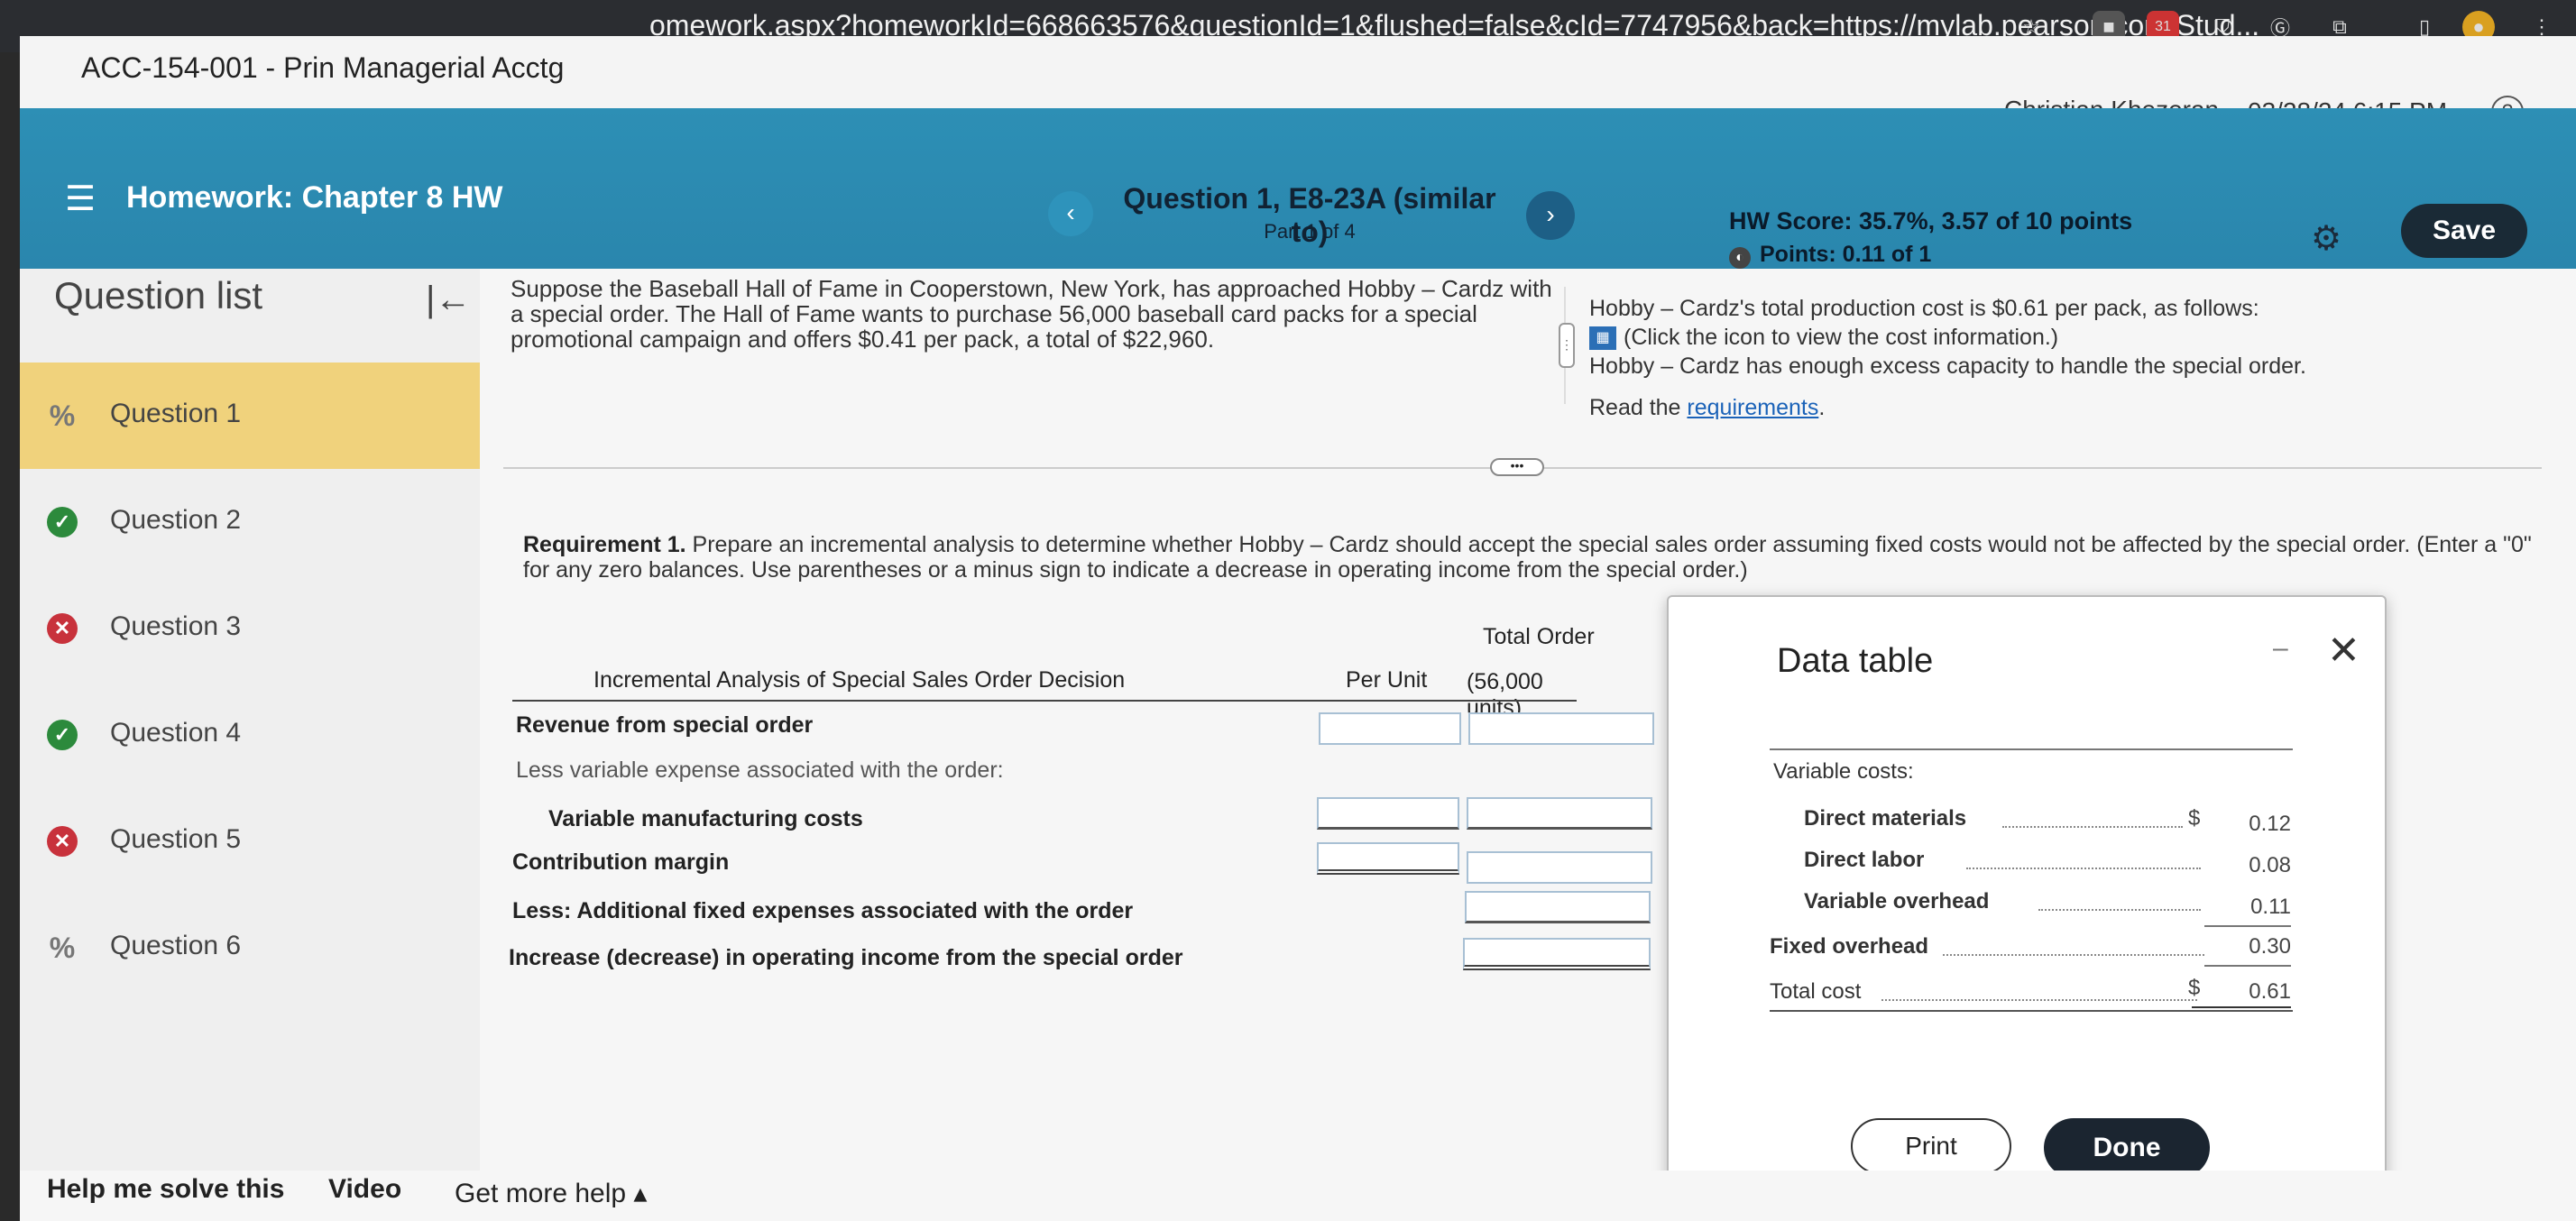 The image size is (2576, 1221). I want to click on direct-labor-value: 0.08, so click(2270, 865).